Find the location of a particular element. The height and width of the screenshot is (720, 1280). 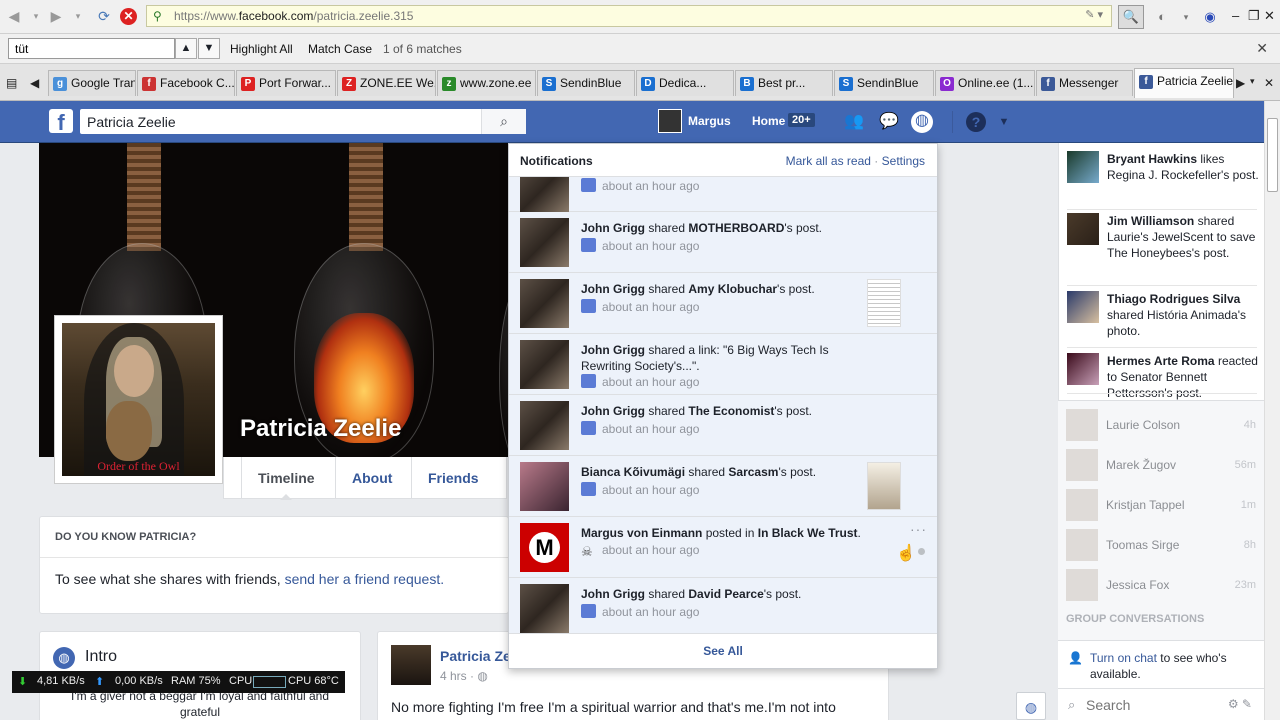

forward-button: ▶ is located at coordinates (56, 16).